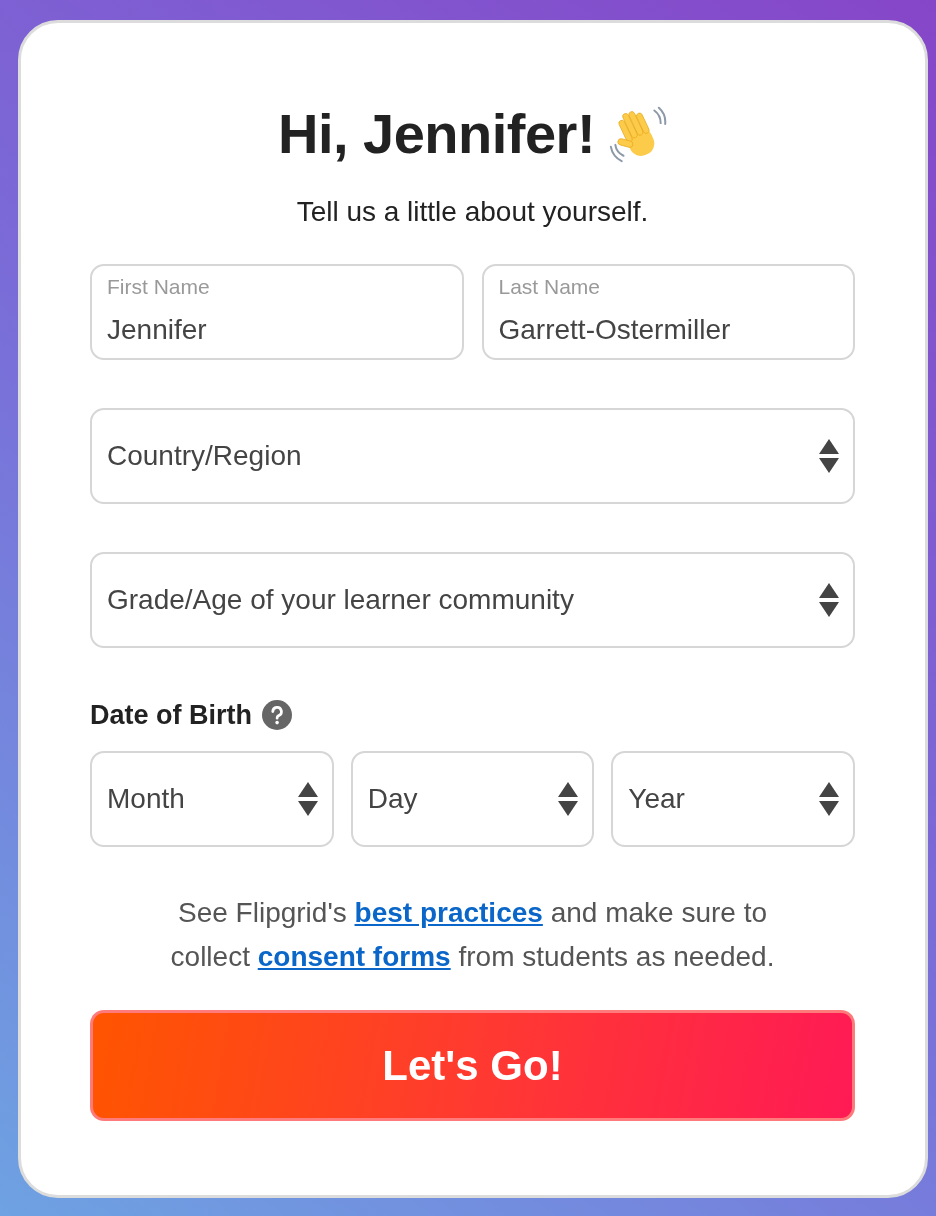 The image size is (936, 1216). Describe the element at coordinates (733, 799) in the screenshot. I see `dropdown: Year` at that location.